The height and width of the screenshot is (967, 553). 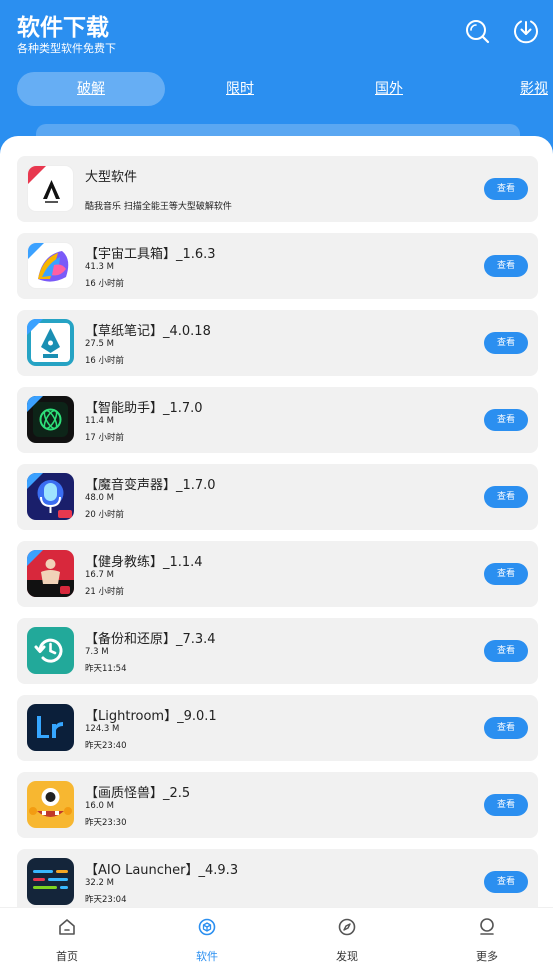 What do you see at coordinates (389, 89) in the screenshot?
I see `tab-foreign: 国外` at bounding box center [389, 89].